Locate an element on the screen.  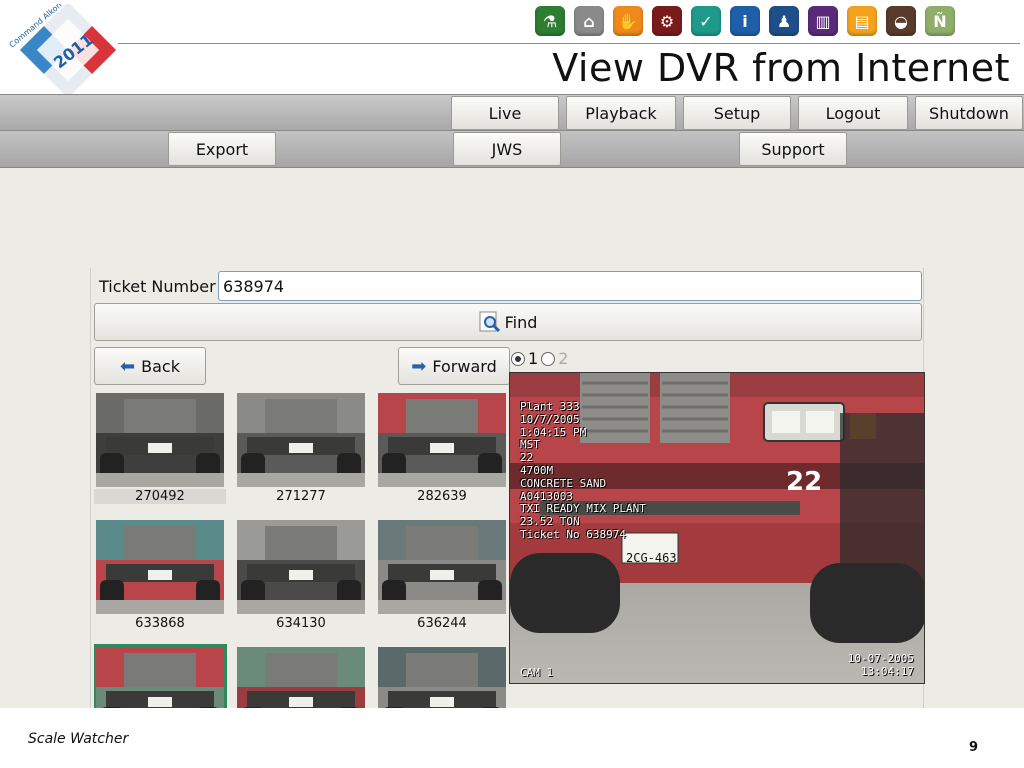
forward-button: ➡ Forward is located at coordinates (454, 366).